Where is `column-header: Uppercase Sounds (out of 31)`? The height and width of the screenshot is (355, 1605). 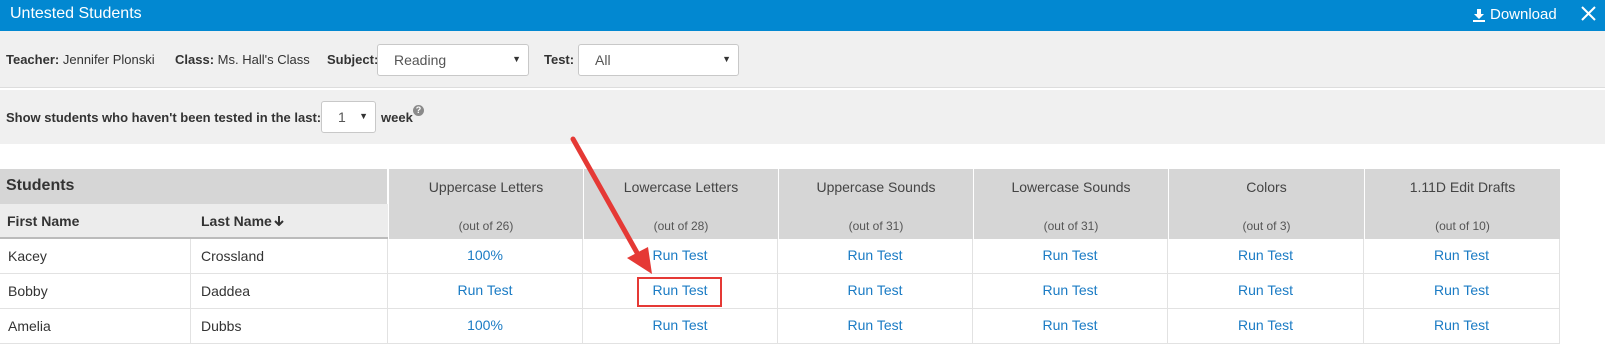
column-header: Uppercase Sounds (out of 31) is located at coordinates (875, 204).